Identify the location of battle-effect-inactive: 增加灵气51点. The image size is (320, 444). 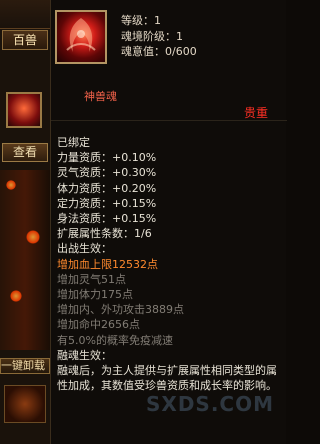
(91, 279).